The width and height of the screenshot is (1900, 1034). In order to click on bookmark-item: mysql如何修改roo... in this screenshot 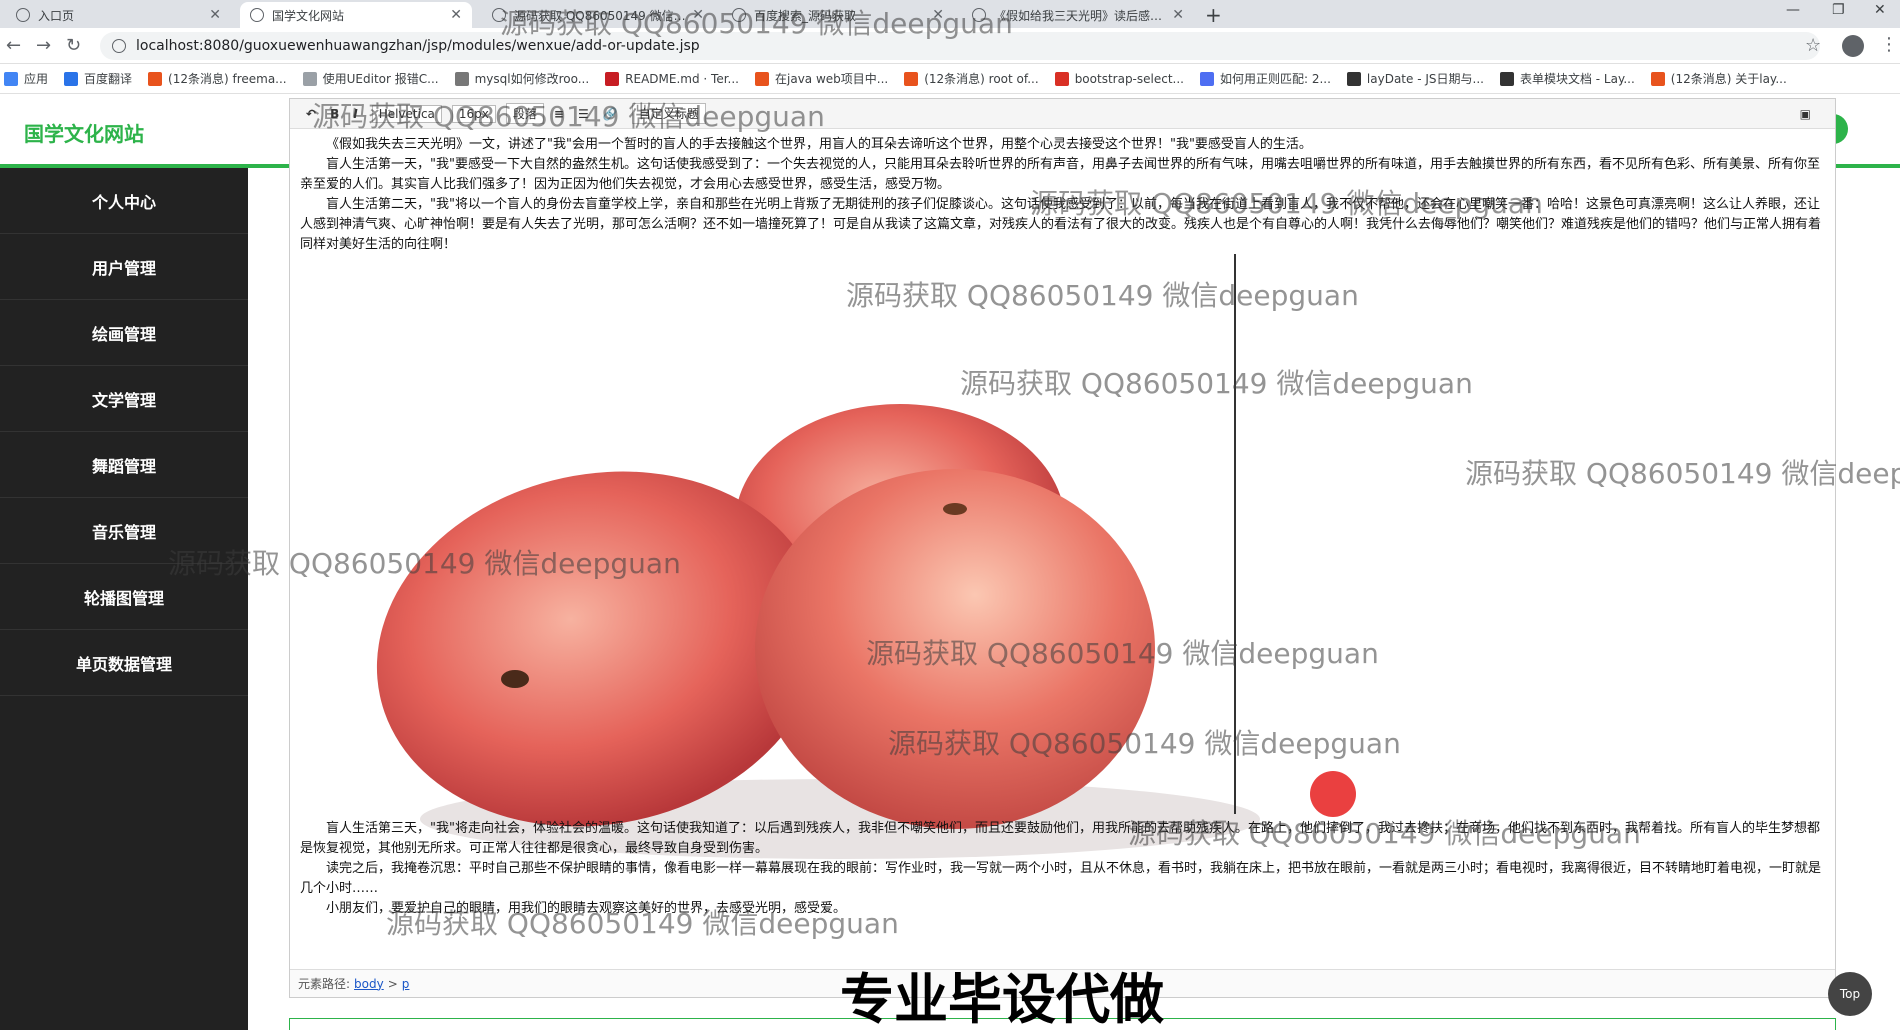, I will do `click(521, 78)`.